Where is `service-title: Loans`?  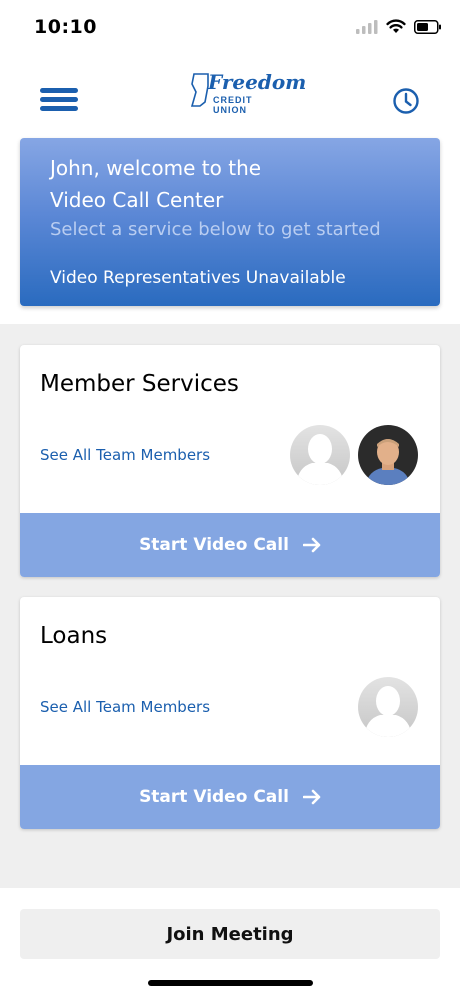 service-title: Loans is located at coordinates (74, 636).